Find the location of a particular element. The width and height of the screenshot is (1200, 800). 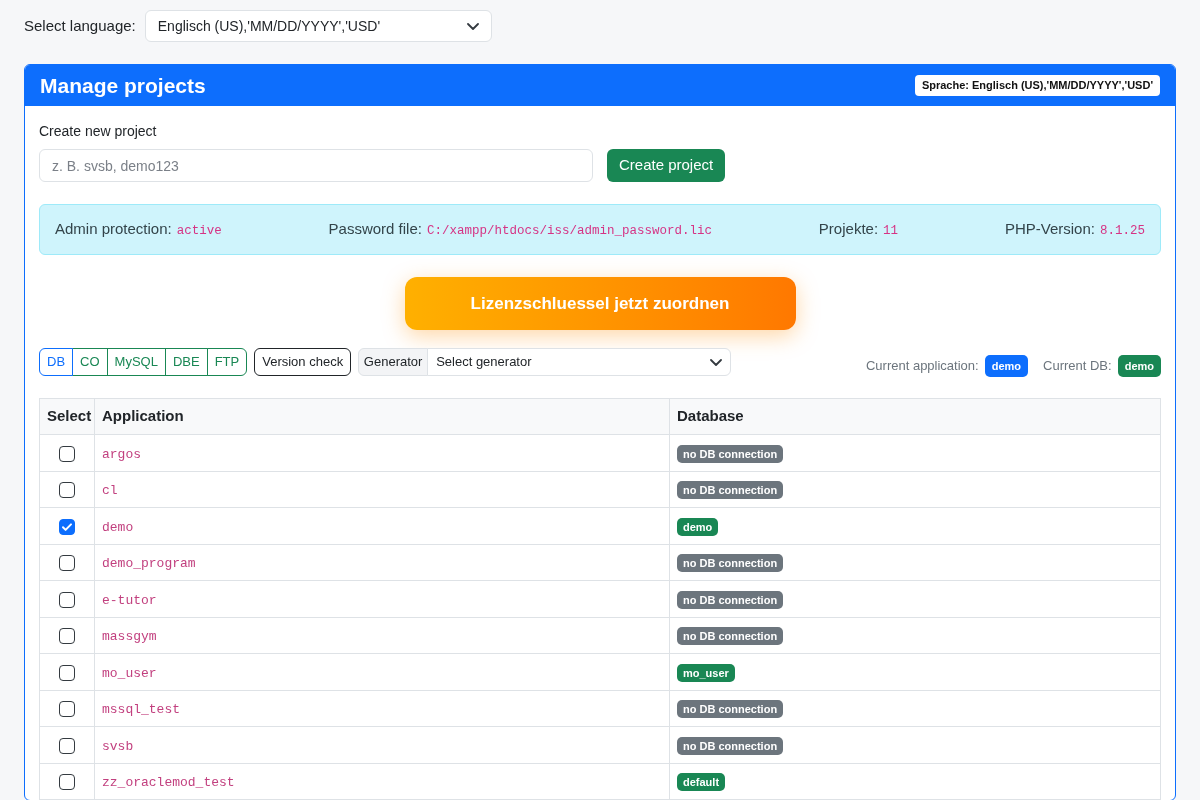

database-badge: demo is located at coordinates (698, 526).